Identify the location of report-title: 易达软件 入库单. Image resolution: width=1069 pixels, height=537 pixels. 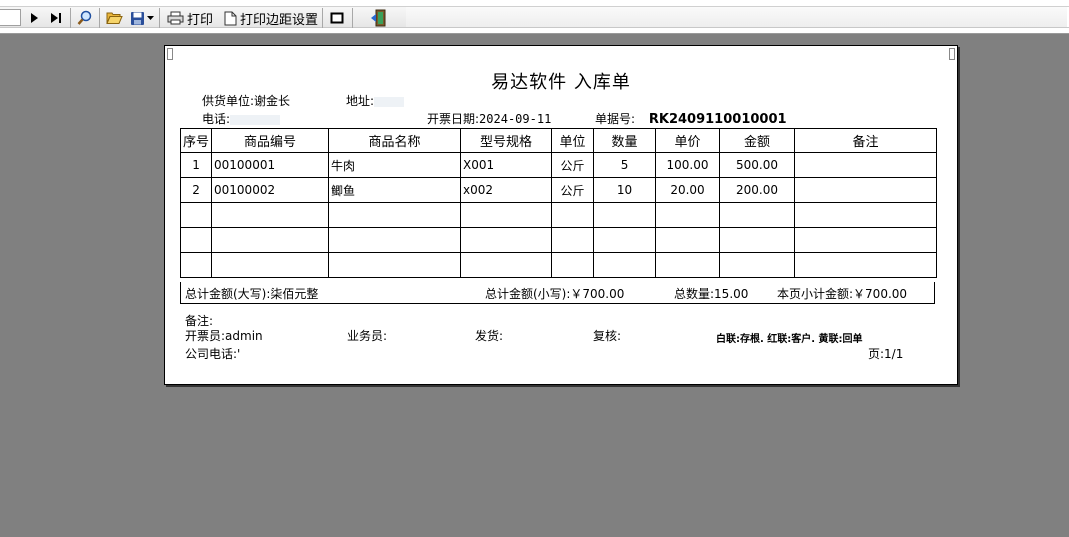
(561, 82).